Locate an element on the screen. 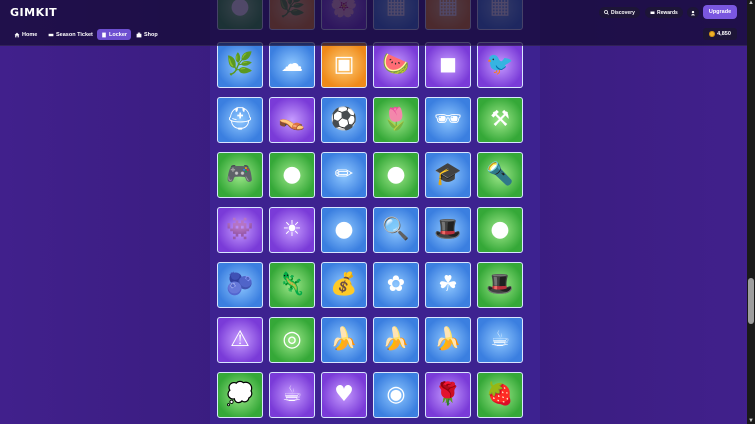 This screenshot has height=424, width=755. cosmetic-tile-banana-blob: 🍌 is located at coordinates (344, 340).